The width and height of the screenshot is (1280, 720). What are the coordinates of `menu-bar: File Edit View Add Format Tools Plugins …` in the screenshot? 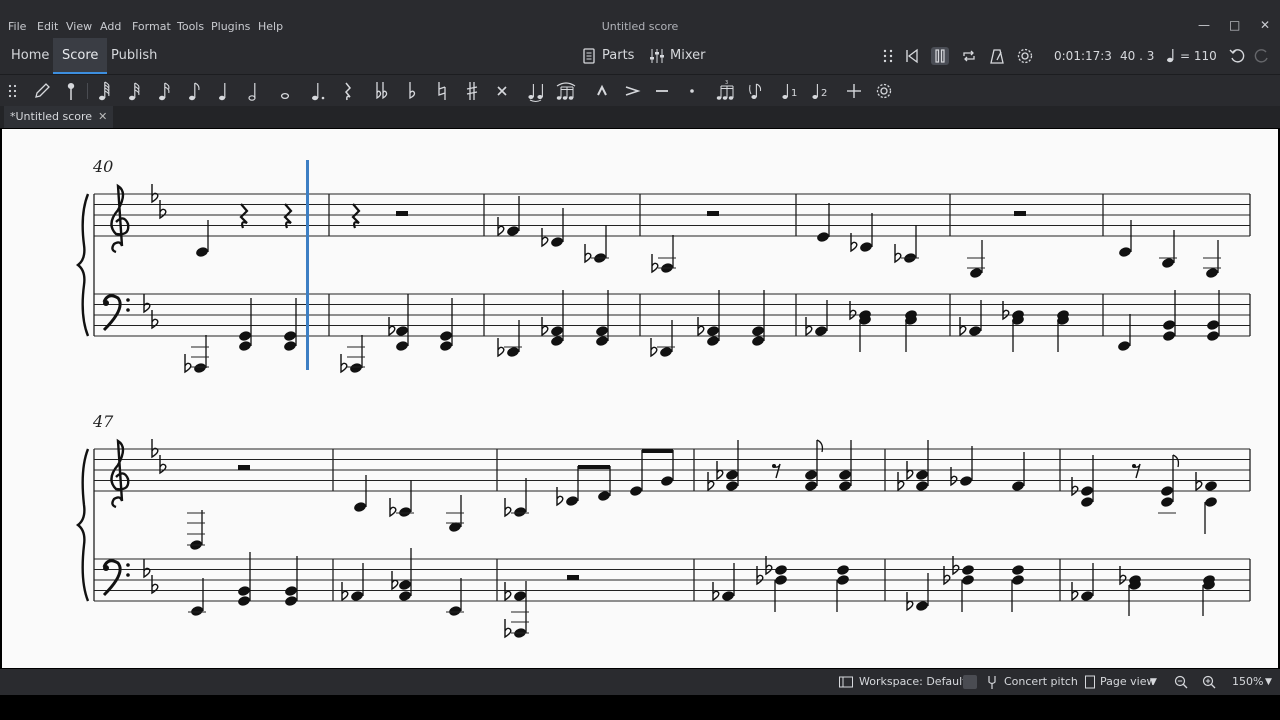 It's located at (640, 19).